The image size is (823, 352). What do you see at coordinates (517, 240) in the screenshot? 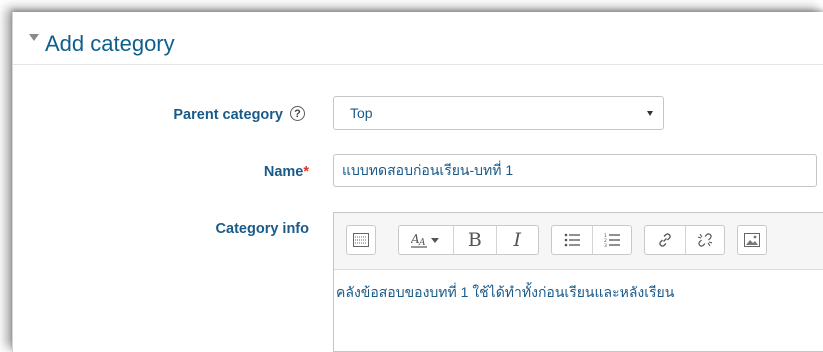
I see `italic-button: I` at bounding box center [517, 240].